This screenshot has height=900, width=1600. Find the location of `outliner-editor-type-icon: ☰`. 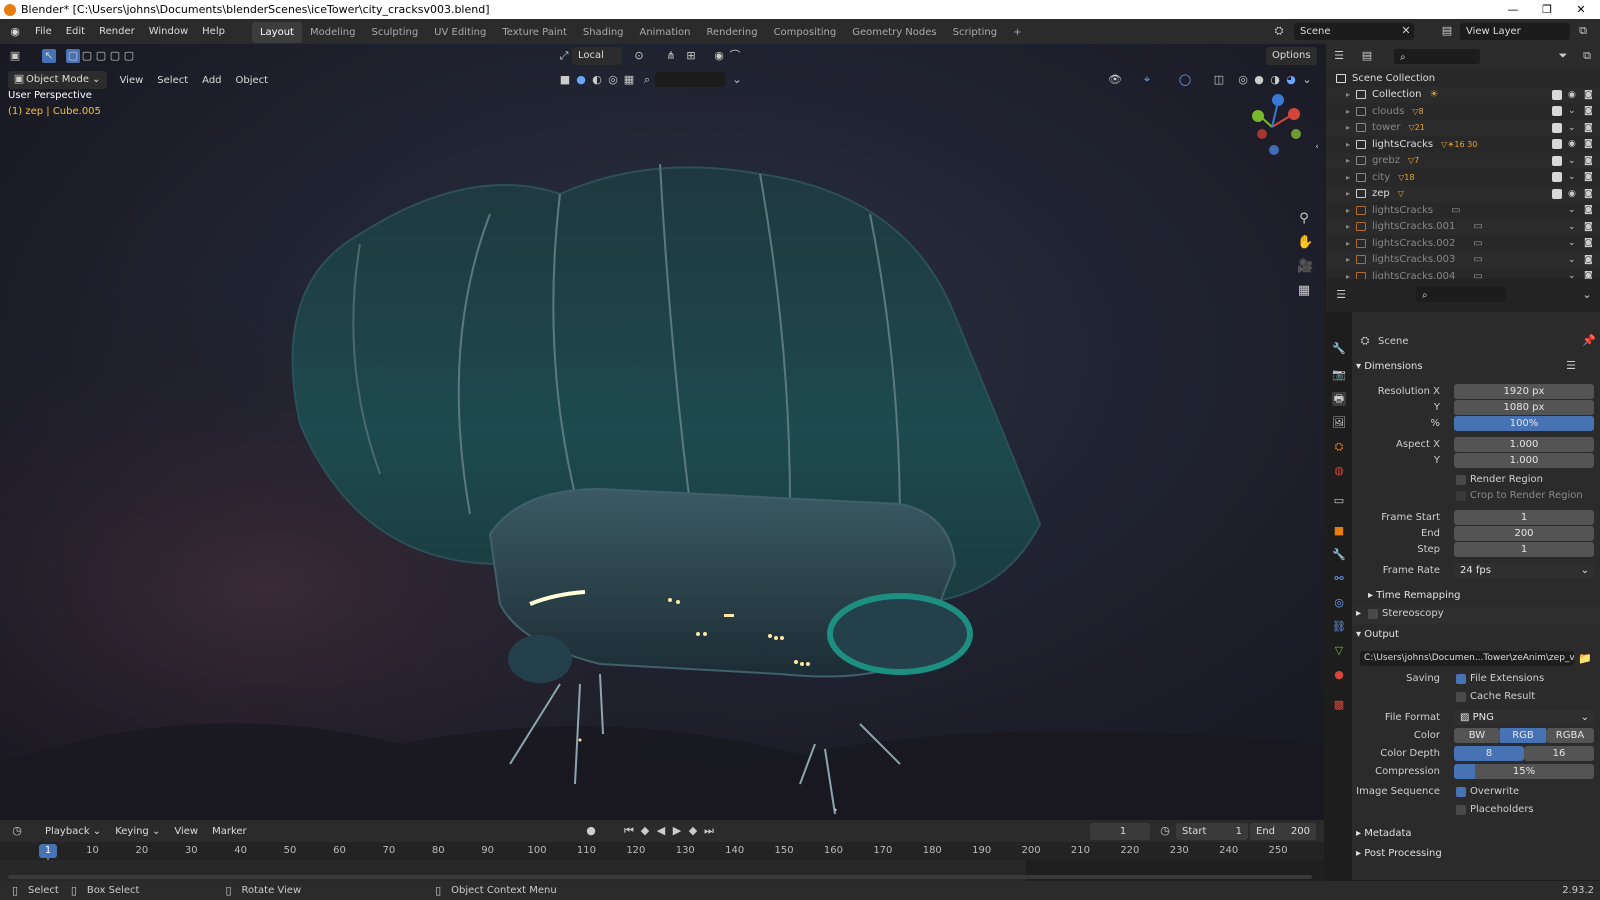

outliner-editor-type-icon: ☰ is located at coordinates (1339, 56).